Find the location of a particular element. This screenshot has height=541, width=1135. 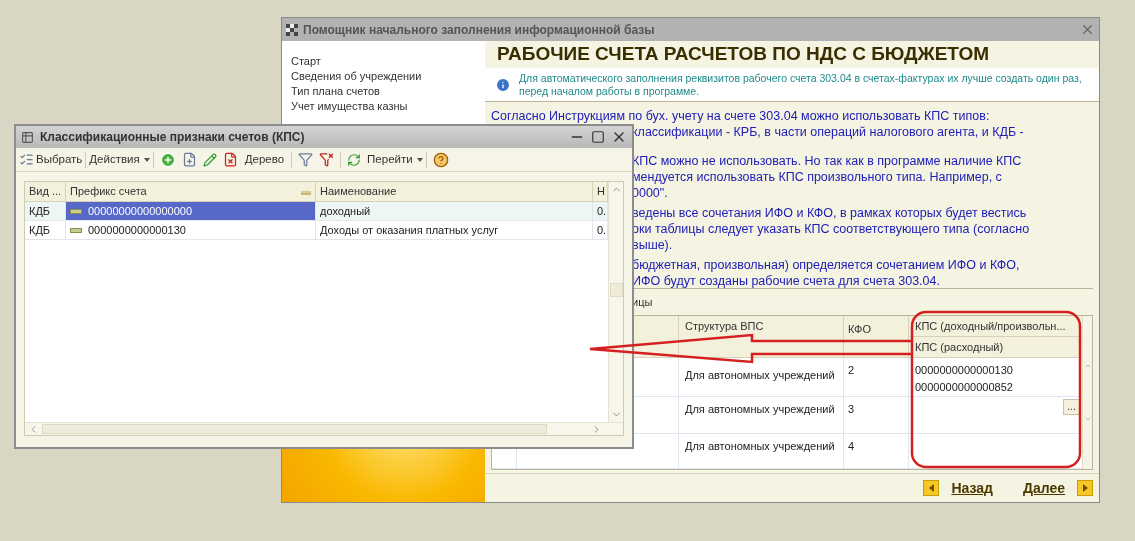

clear-filter-icon is located at coordinates (327, 159).